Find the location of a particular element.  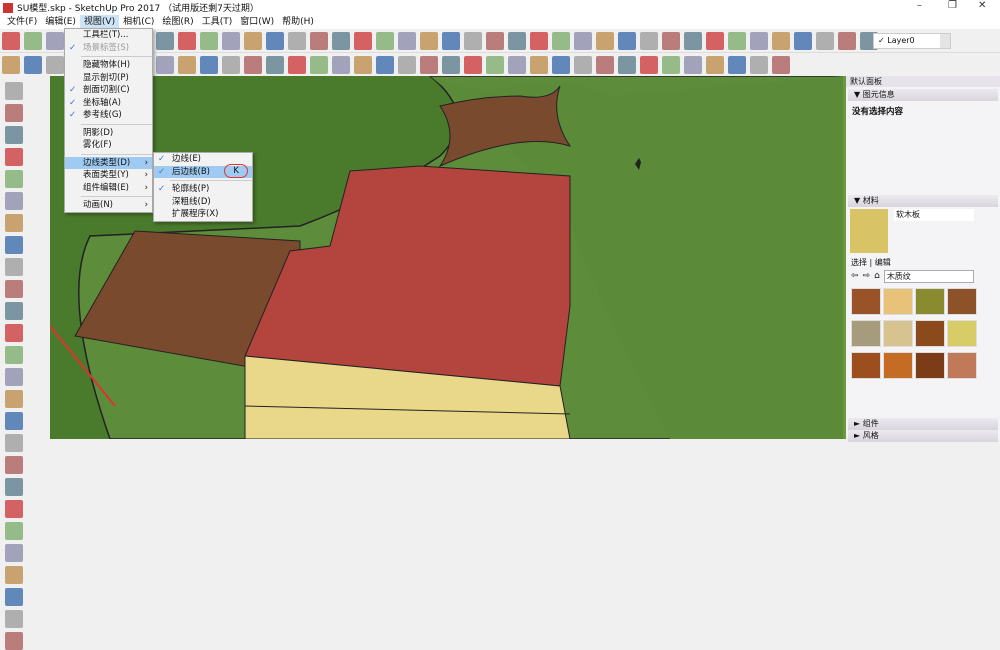

menu-draw: 绘图(R) is located at coordinates (177, 22).